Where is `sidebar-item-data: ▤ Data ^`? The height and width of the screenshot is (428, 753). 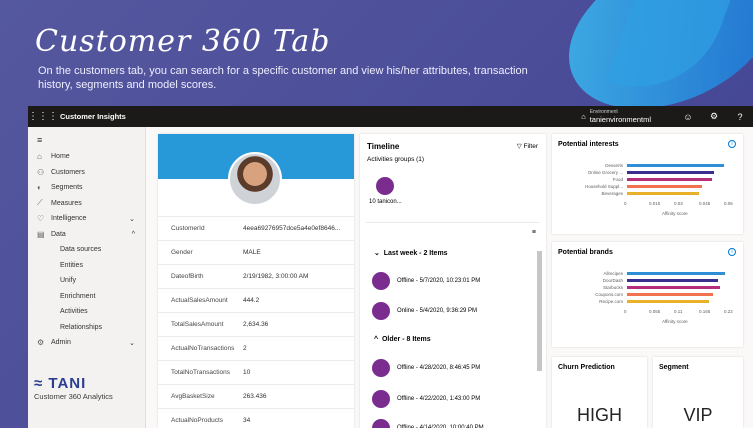
sidebar-item-data: ▤ Data ^ is located at coordinates (86, 235).